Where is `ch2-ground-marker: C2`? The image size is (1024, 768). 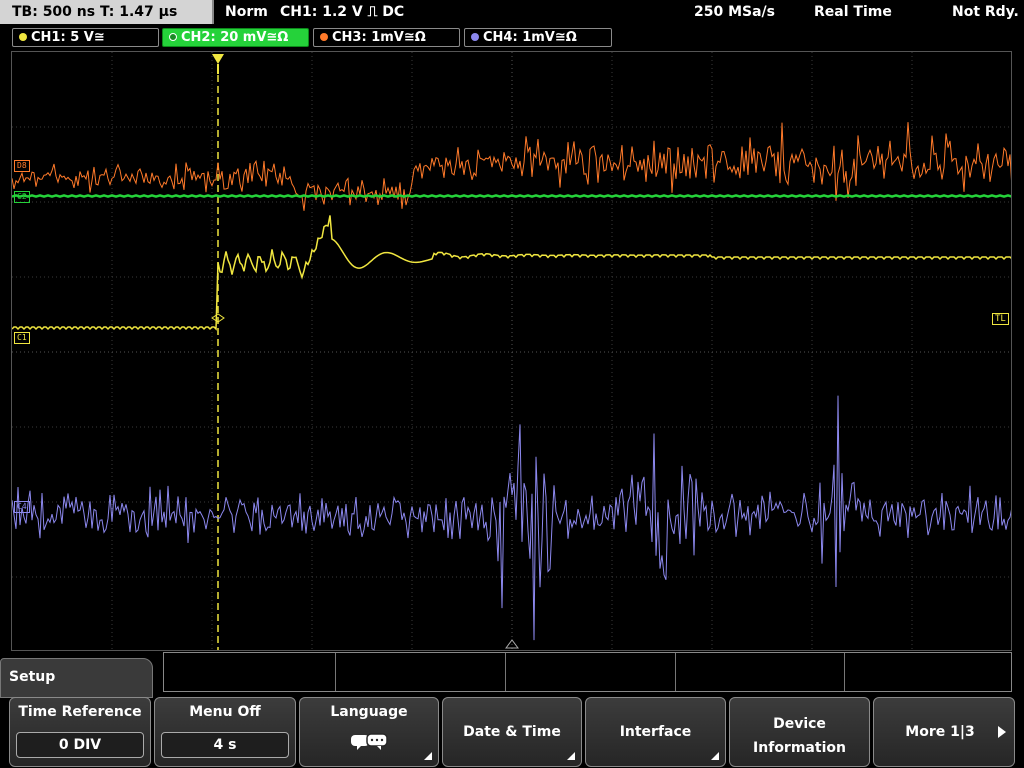
ch2-ground-marker: C2 is located at coordinates (22, 197).